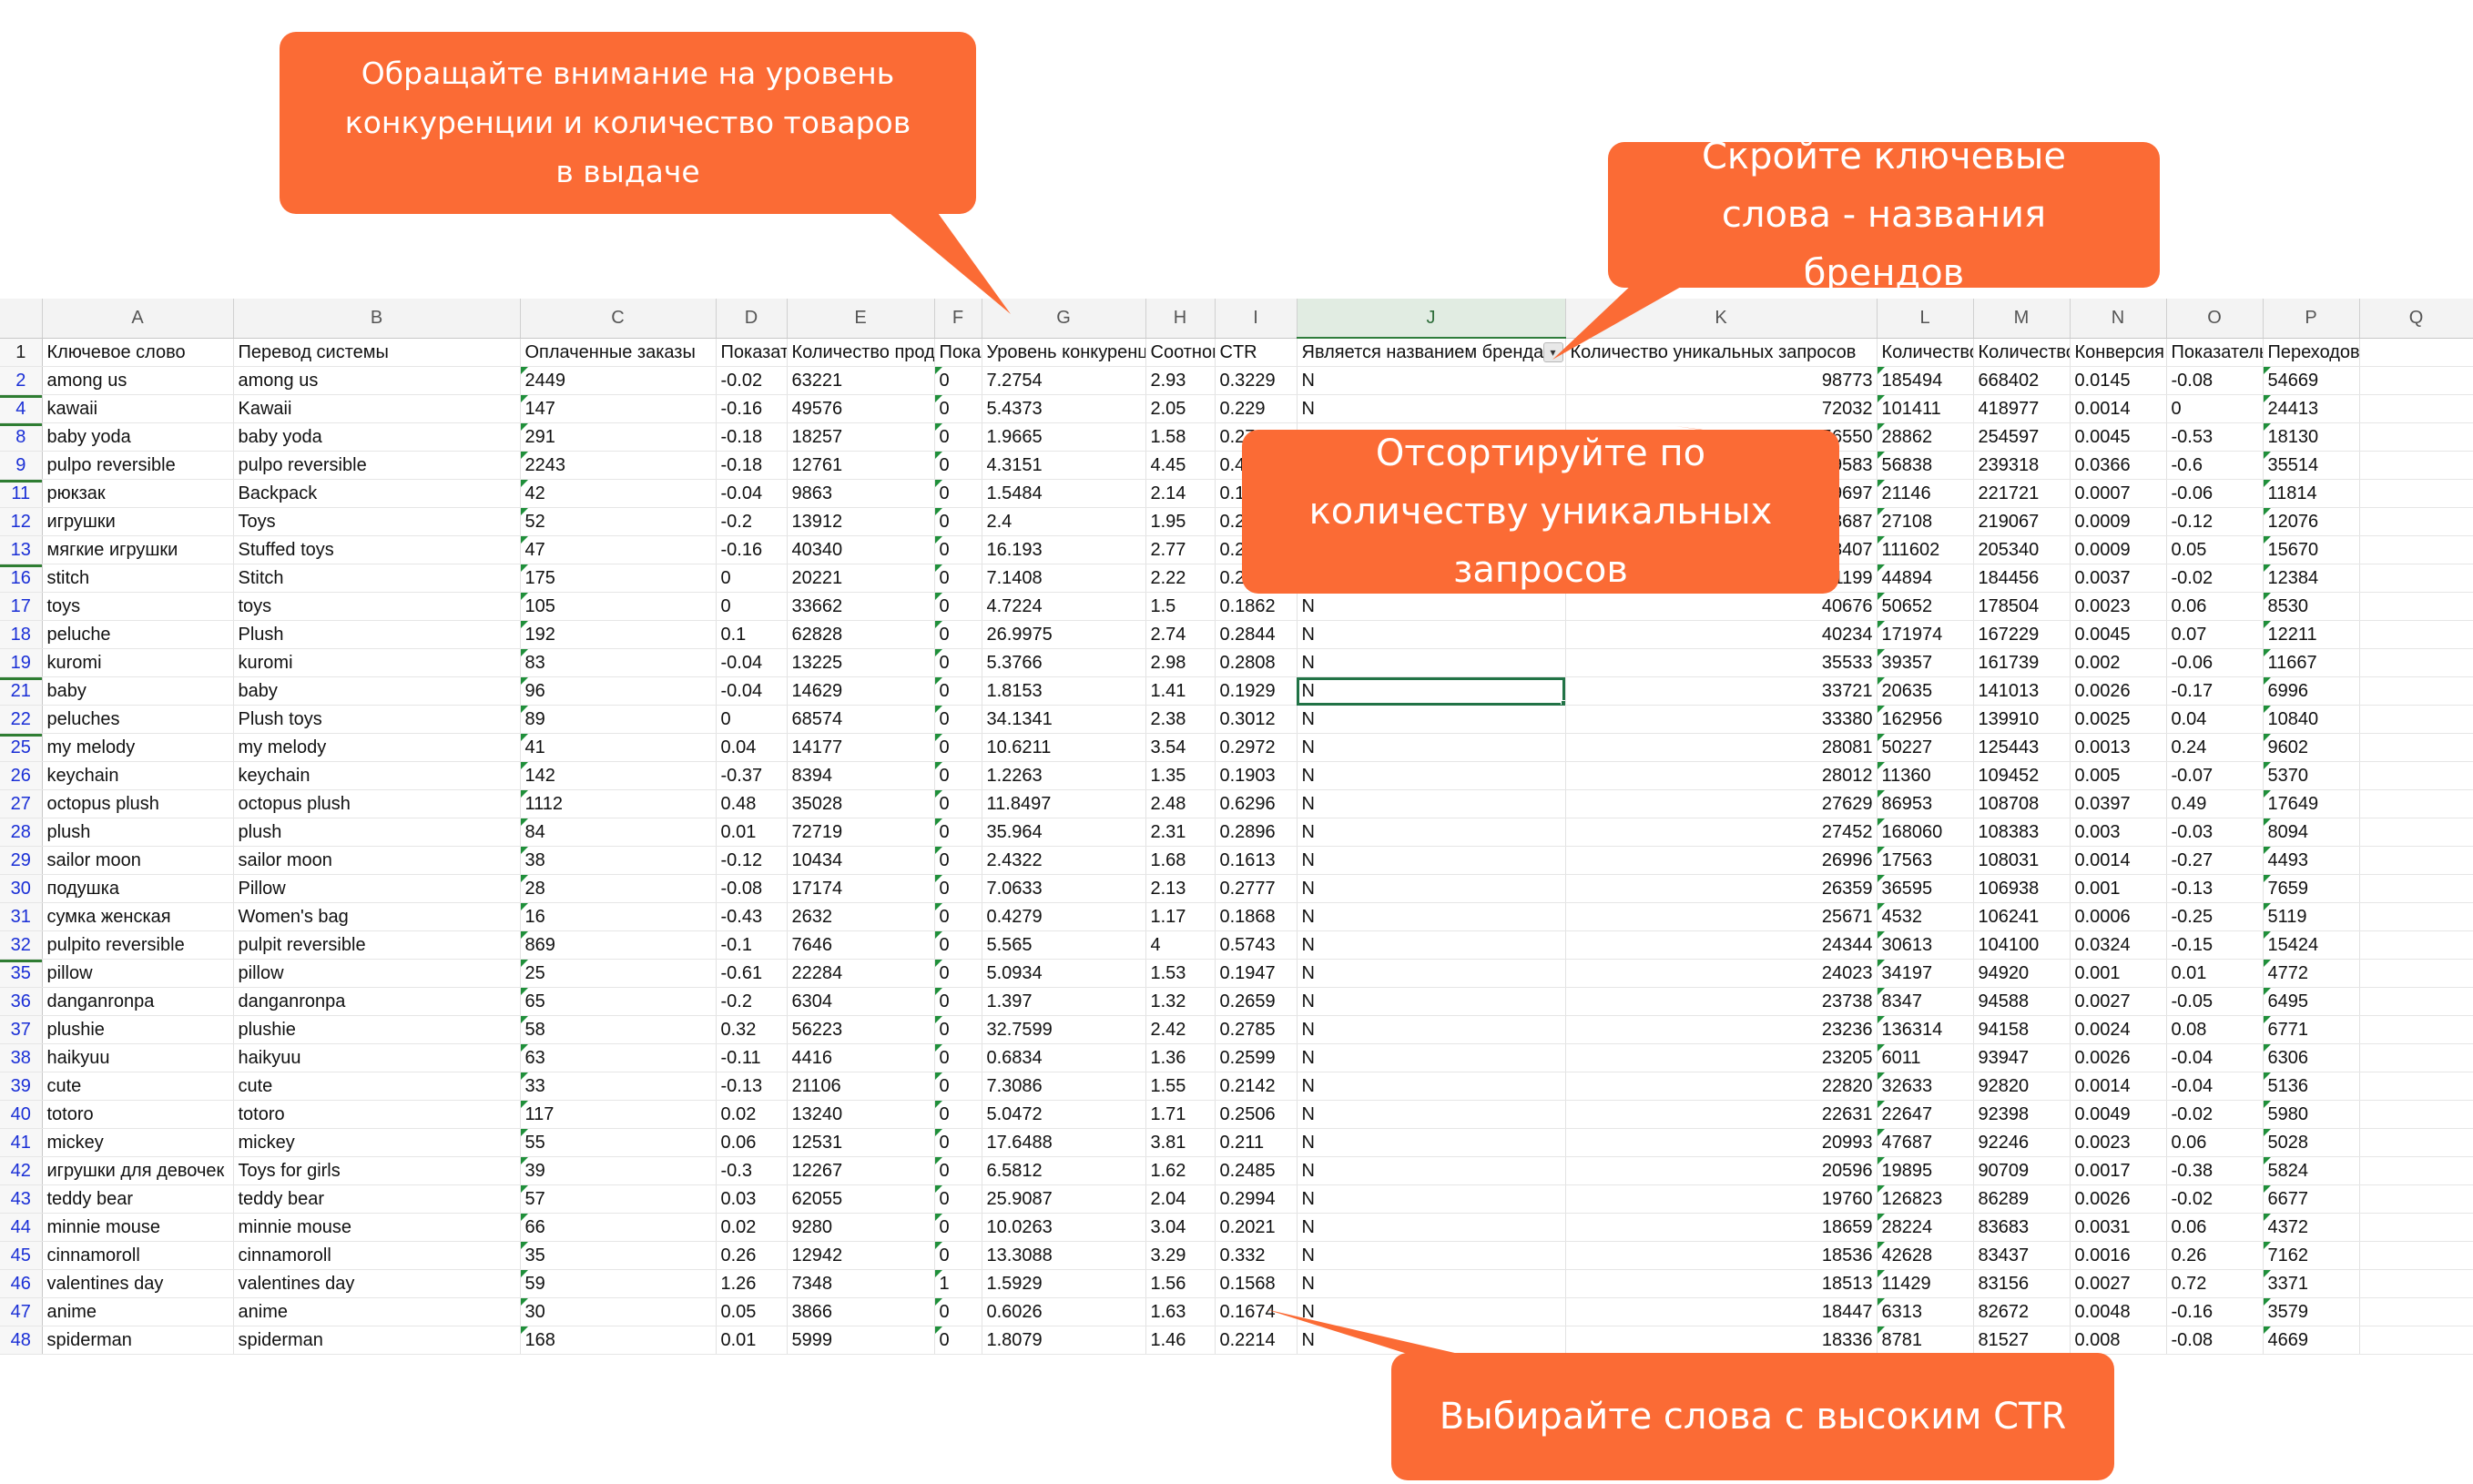  Describe the element at coordinates (21, 521) in the screenshot. I see `row-number: 12` at that location.